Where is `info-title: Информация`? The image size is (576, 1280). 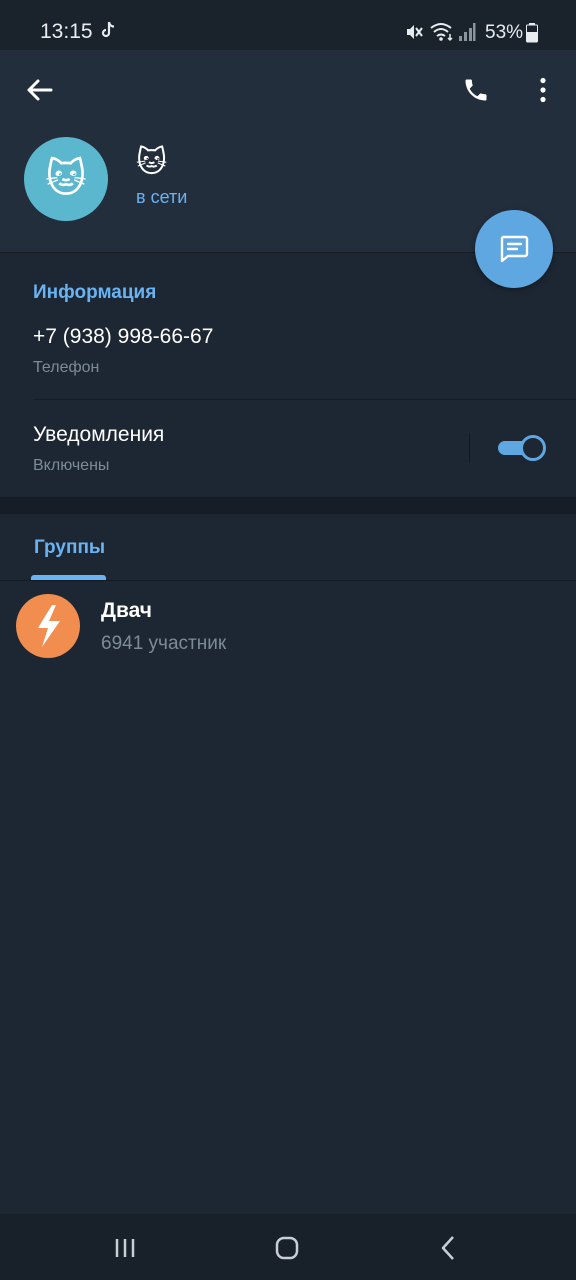
info-title: Информация is located at coordinates (95, 292).